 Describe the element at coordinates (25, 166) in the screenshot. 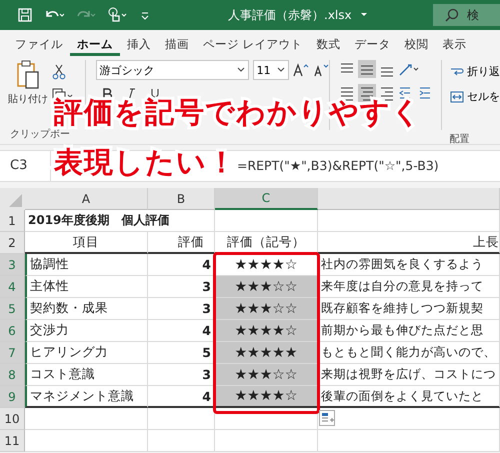

I see `name-box: C3` at that location.